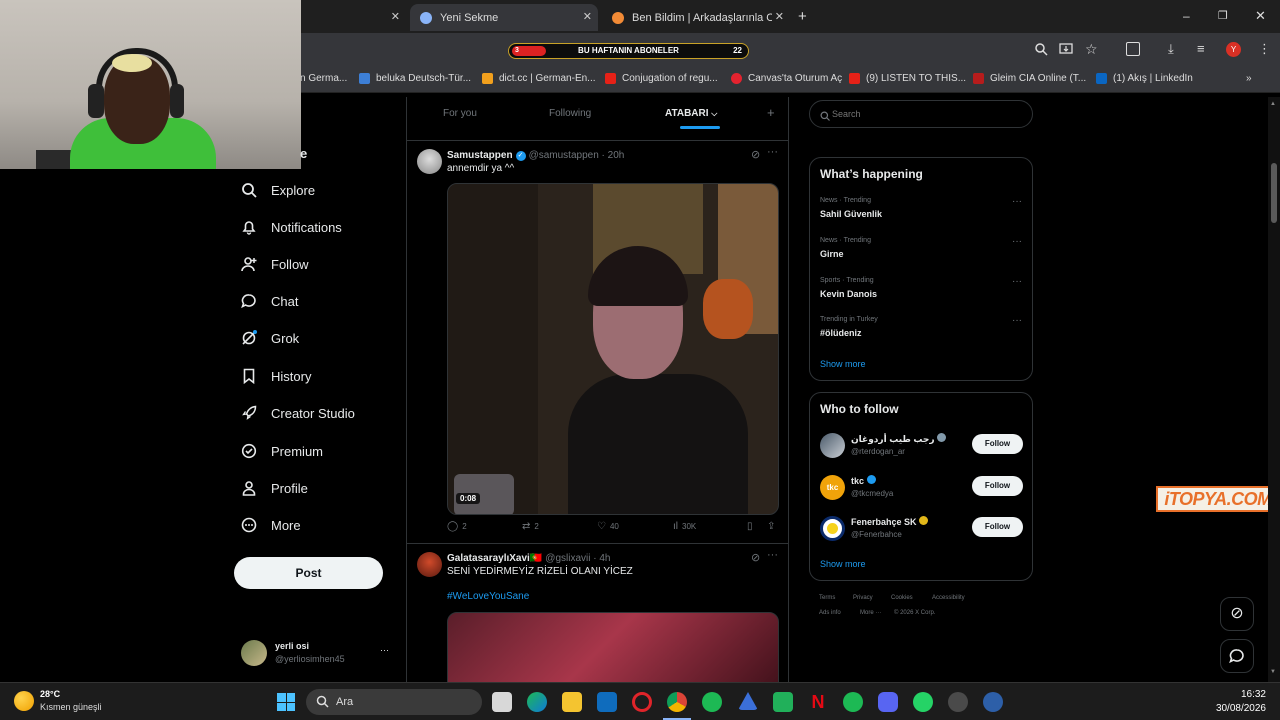 The image size is (1280, 720). Describe the element at coordinates (572, 702) in the screenshot. I see `file-explorer-icon` at that location.